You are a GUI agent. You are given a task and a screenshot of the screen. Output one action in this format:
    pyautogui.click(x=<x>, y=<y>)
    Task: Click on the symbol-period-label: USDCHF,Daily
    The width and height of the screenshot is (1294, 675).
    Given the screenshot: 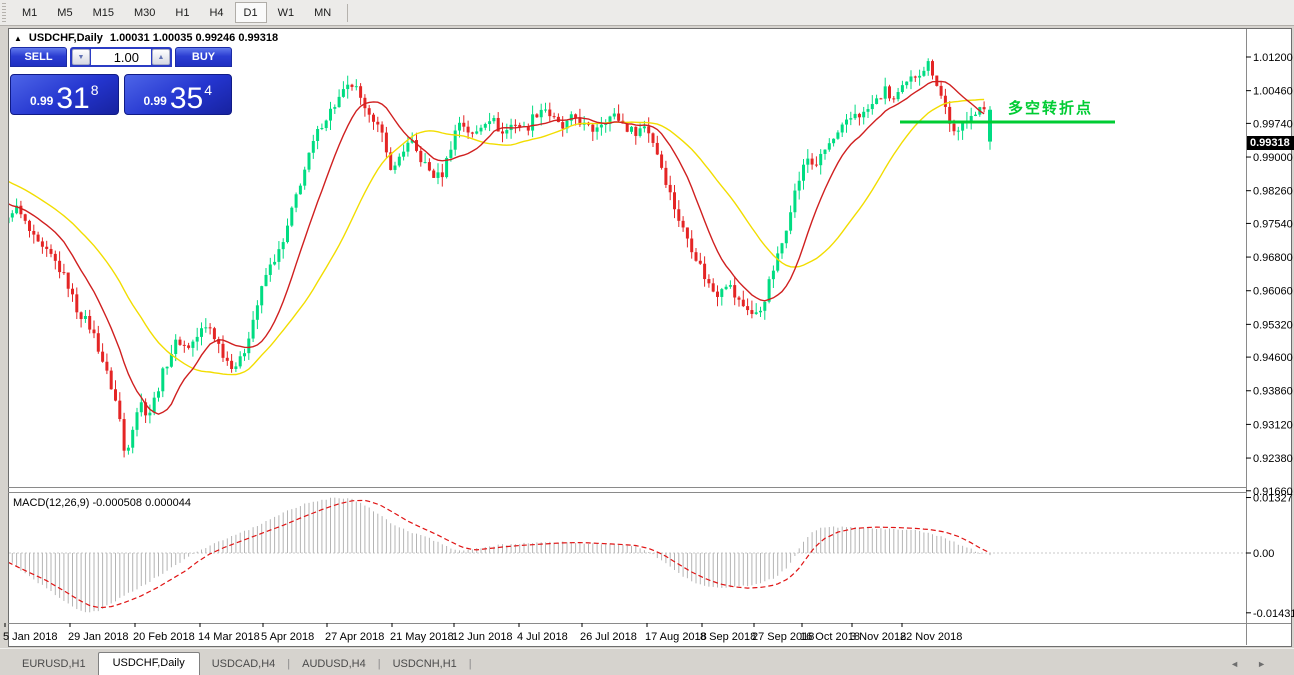 What is the action you would take?
    pyautogui.click(x=65, y=38)
    